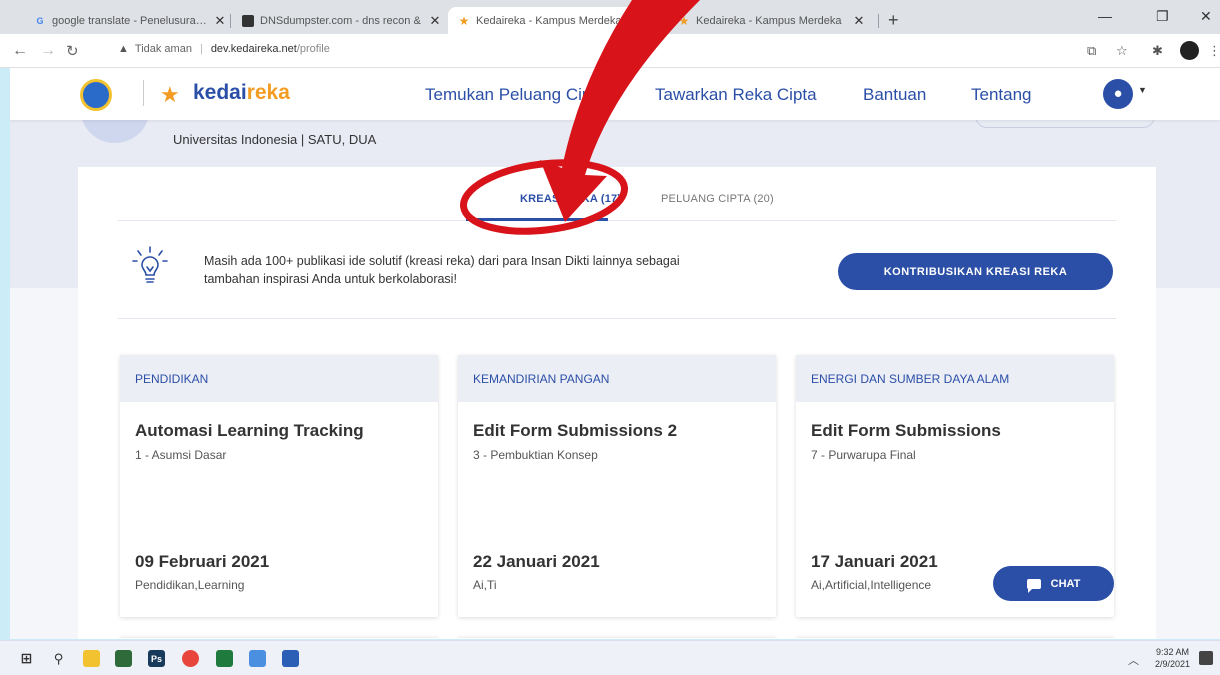  Describe the element at coordinates (955, 378) in the screenshot. I see `card-category: ENERGI DAN SUMBER DAYA ALAM` at that location.